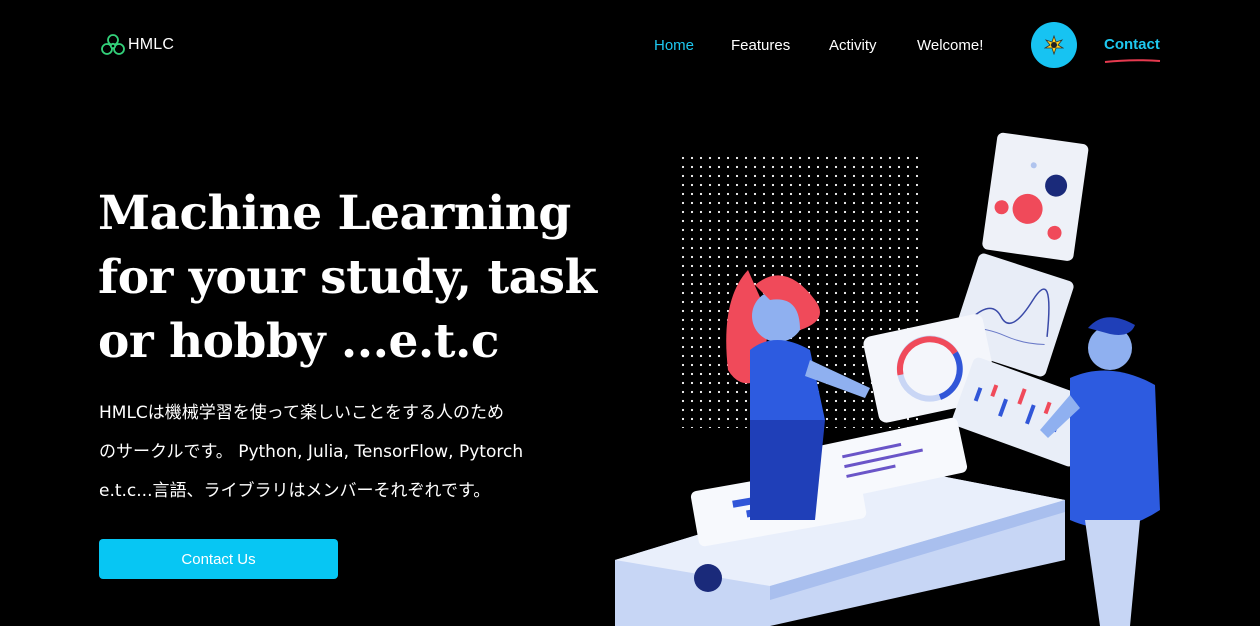 Image resolution: width=1260 pixels, height=626 pixels. What do you see at coordinates (113, 44) in the screenshot?
I see `biohazard-icon` at bounding box center [113, 44].